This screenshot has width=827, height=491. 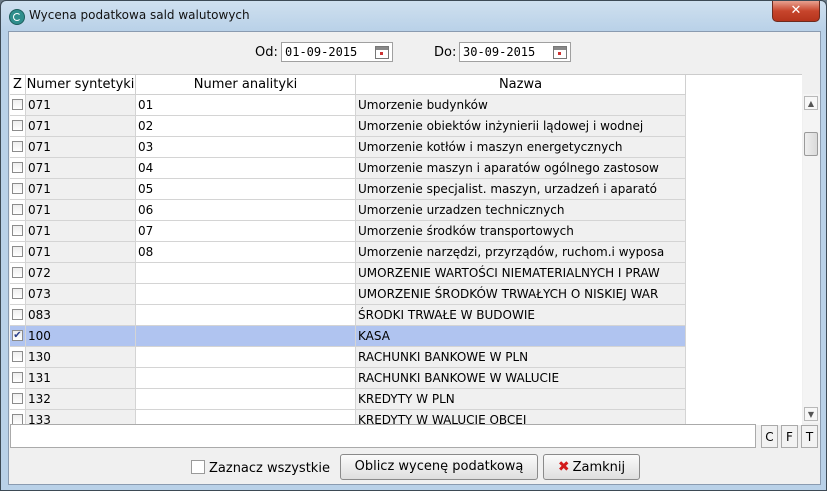 I want to click on cell-synthetic: 073, so click(x=81, y=294).